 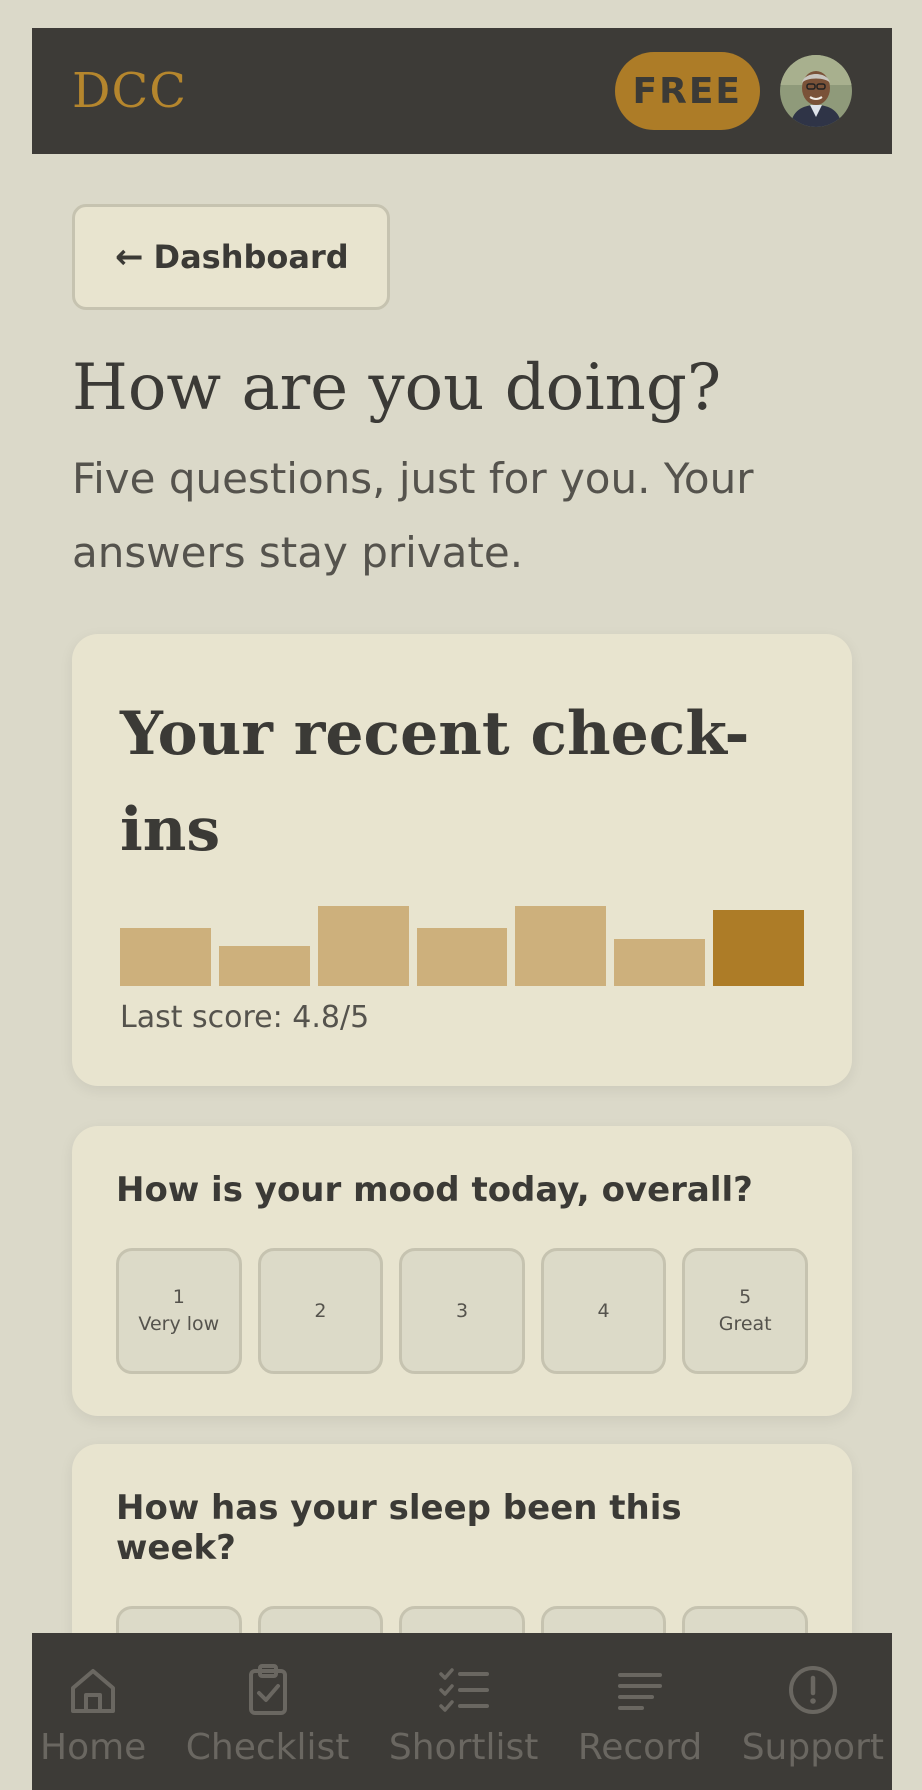 I want to click on nav-label: Support, so click(x=812, y=1747).